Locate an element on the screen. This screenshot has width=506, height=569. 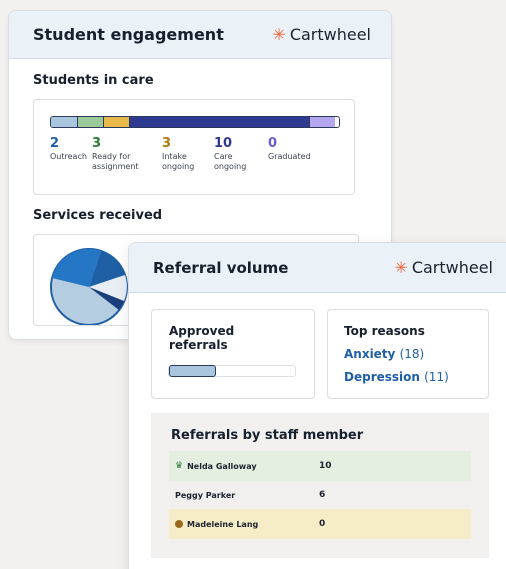
top-reasons-title: Top reasons is located at coordinates (384, 331).